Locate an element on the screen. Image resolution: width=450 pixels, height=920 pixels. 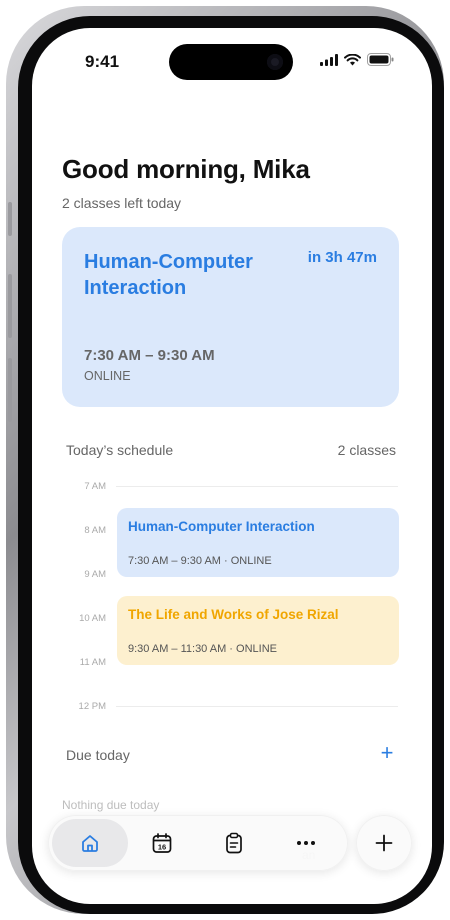
calendar-icon: 16 is located at coordinates (162, 843).